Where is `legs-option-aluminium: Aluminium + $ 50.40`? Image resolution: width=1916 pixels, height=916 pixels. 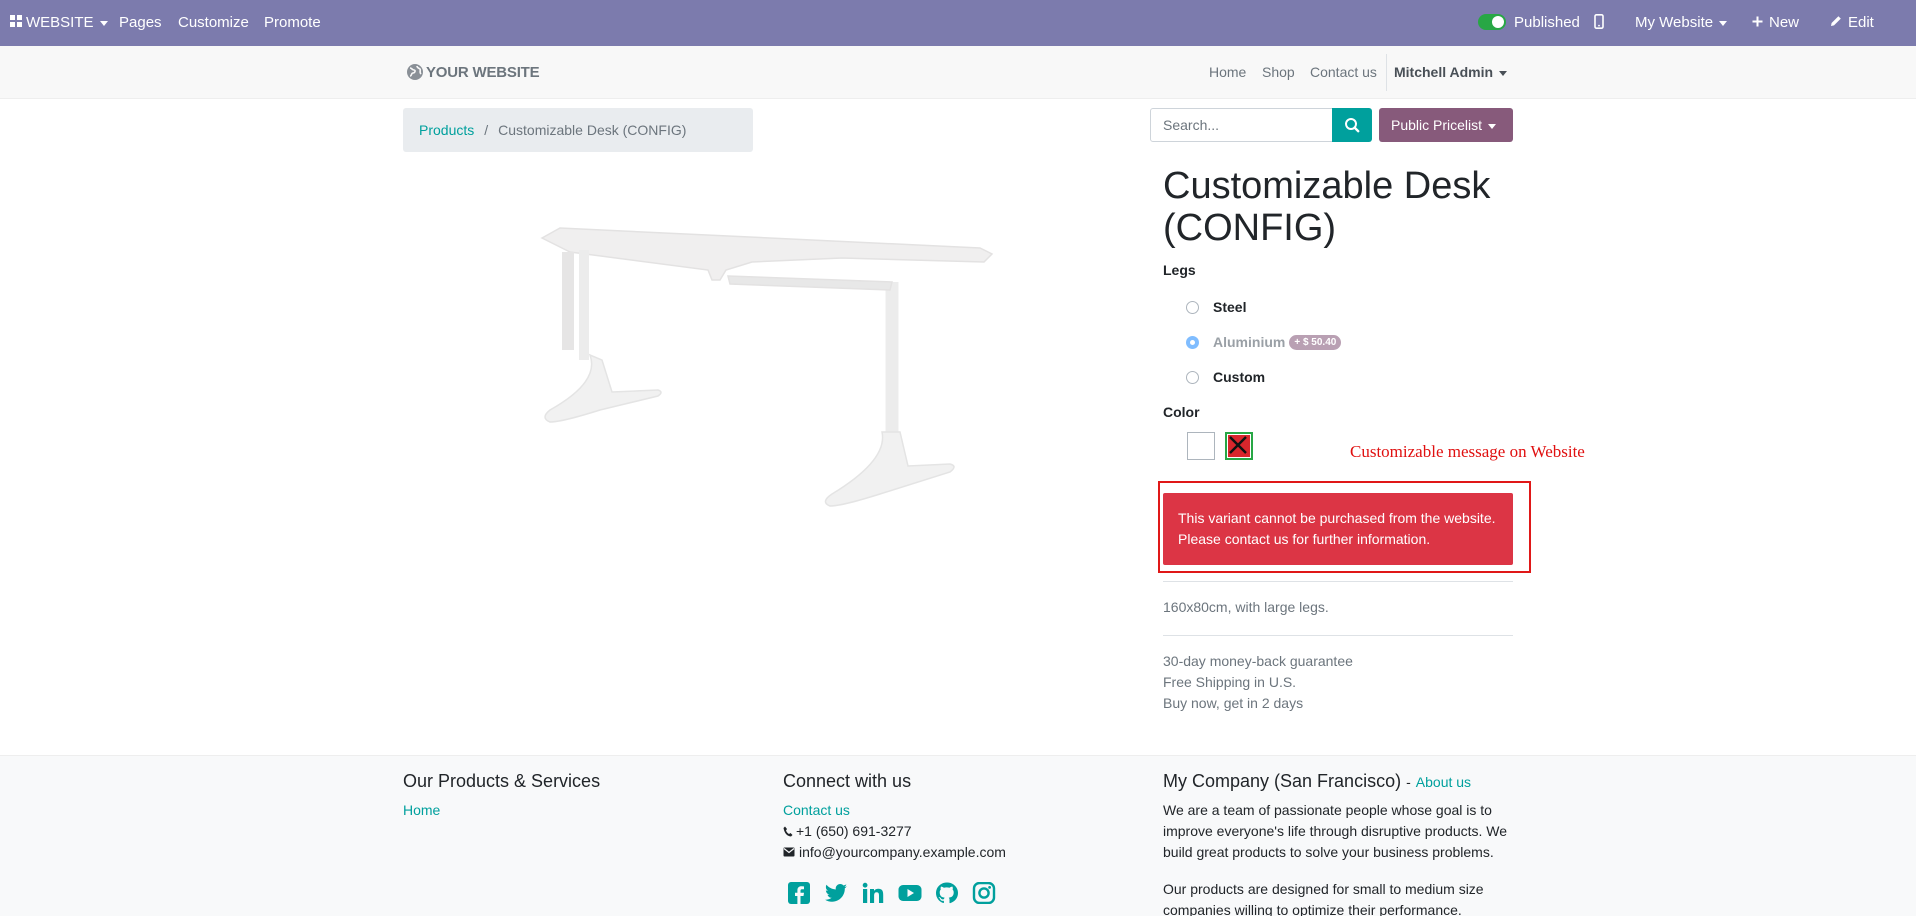 legs-option-aluminium: Aluminium + $ 50.40 is located at coordinates (1264, 342).